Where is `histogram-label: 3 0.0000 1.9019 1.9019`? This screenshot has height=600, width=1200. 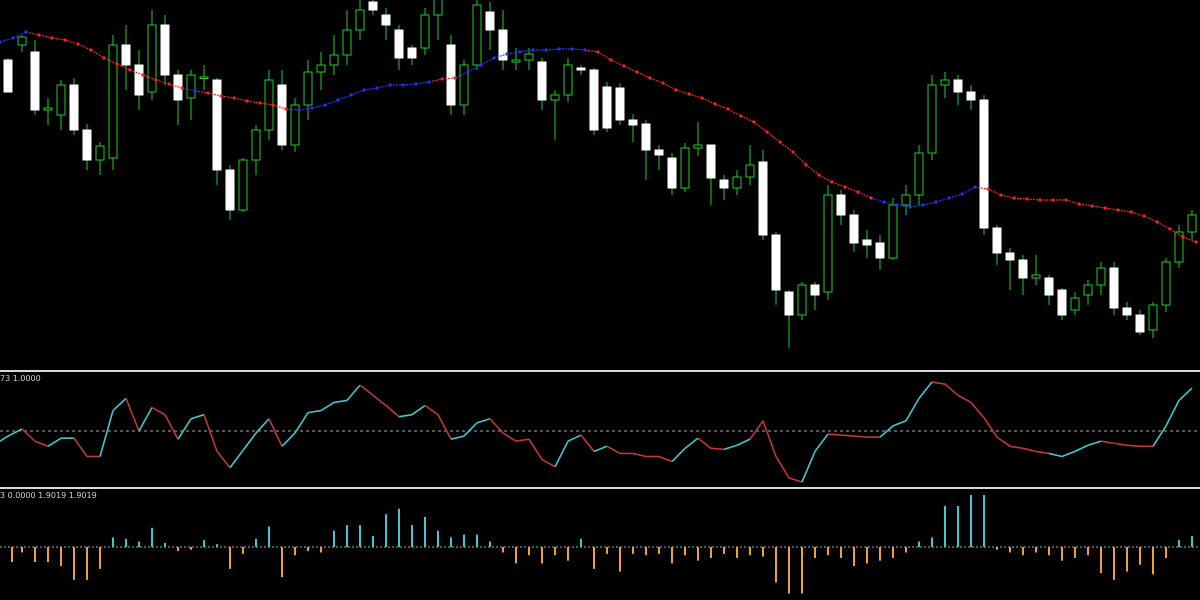 histogram-label: 3 0.0000 1.9019 1.9019 is located at coordinates (48, 495).